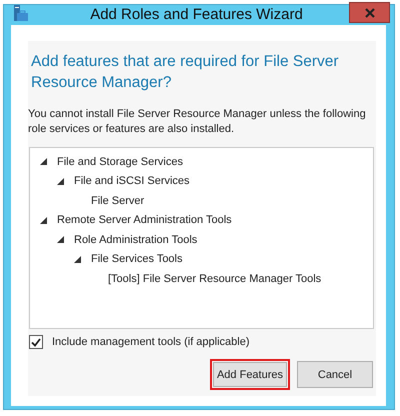 Image resolution: width=400 pixels, height=416 pixels. I want to click on tree-item: File Services Tools, so click(136, 259).